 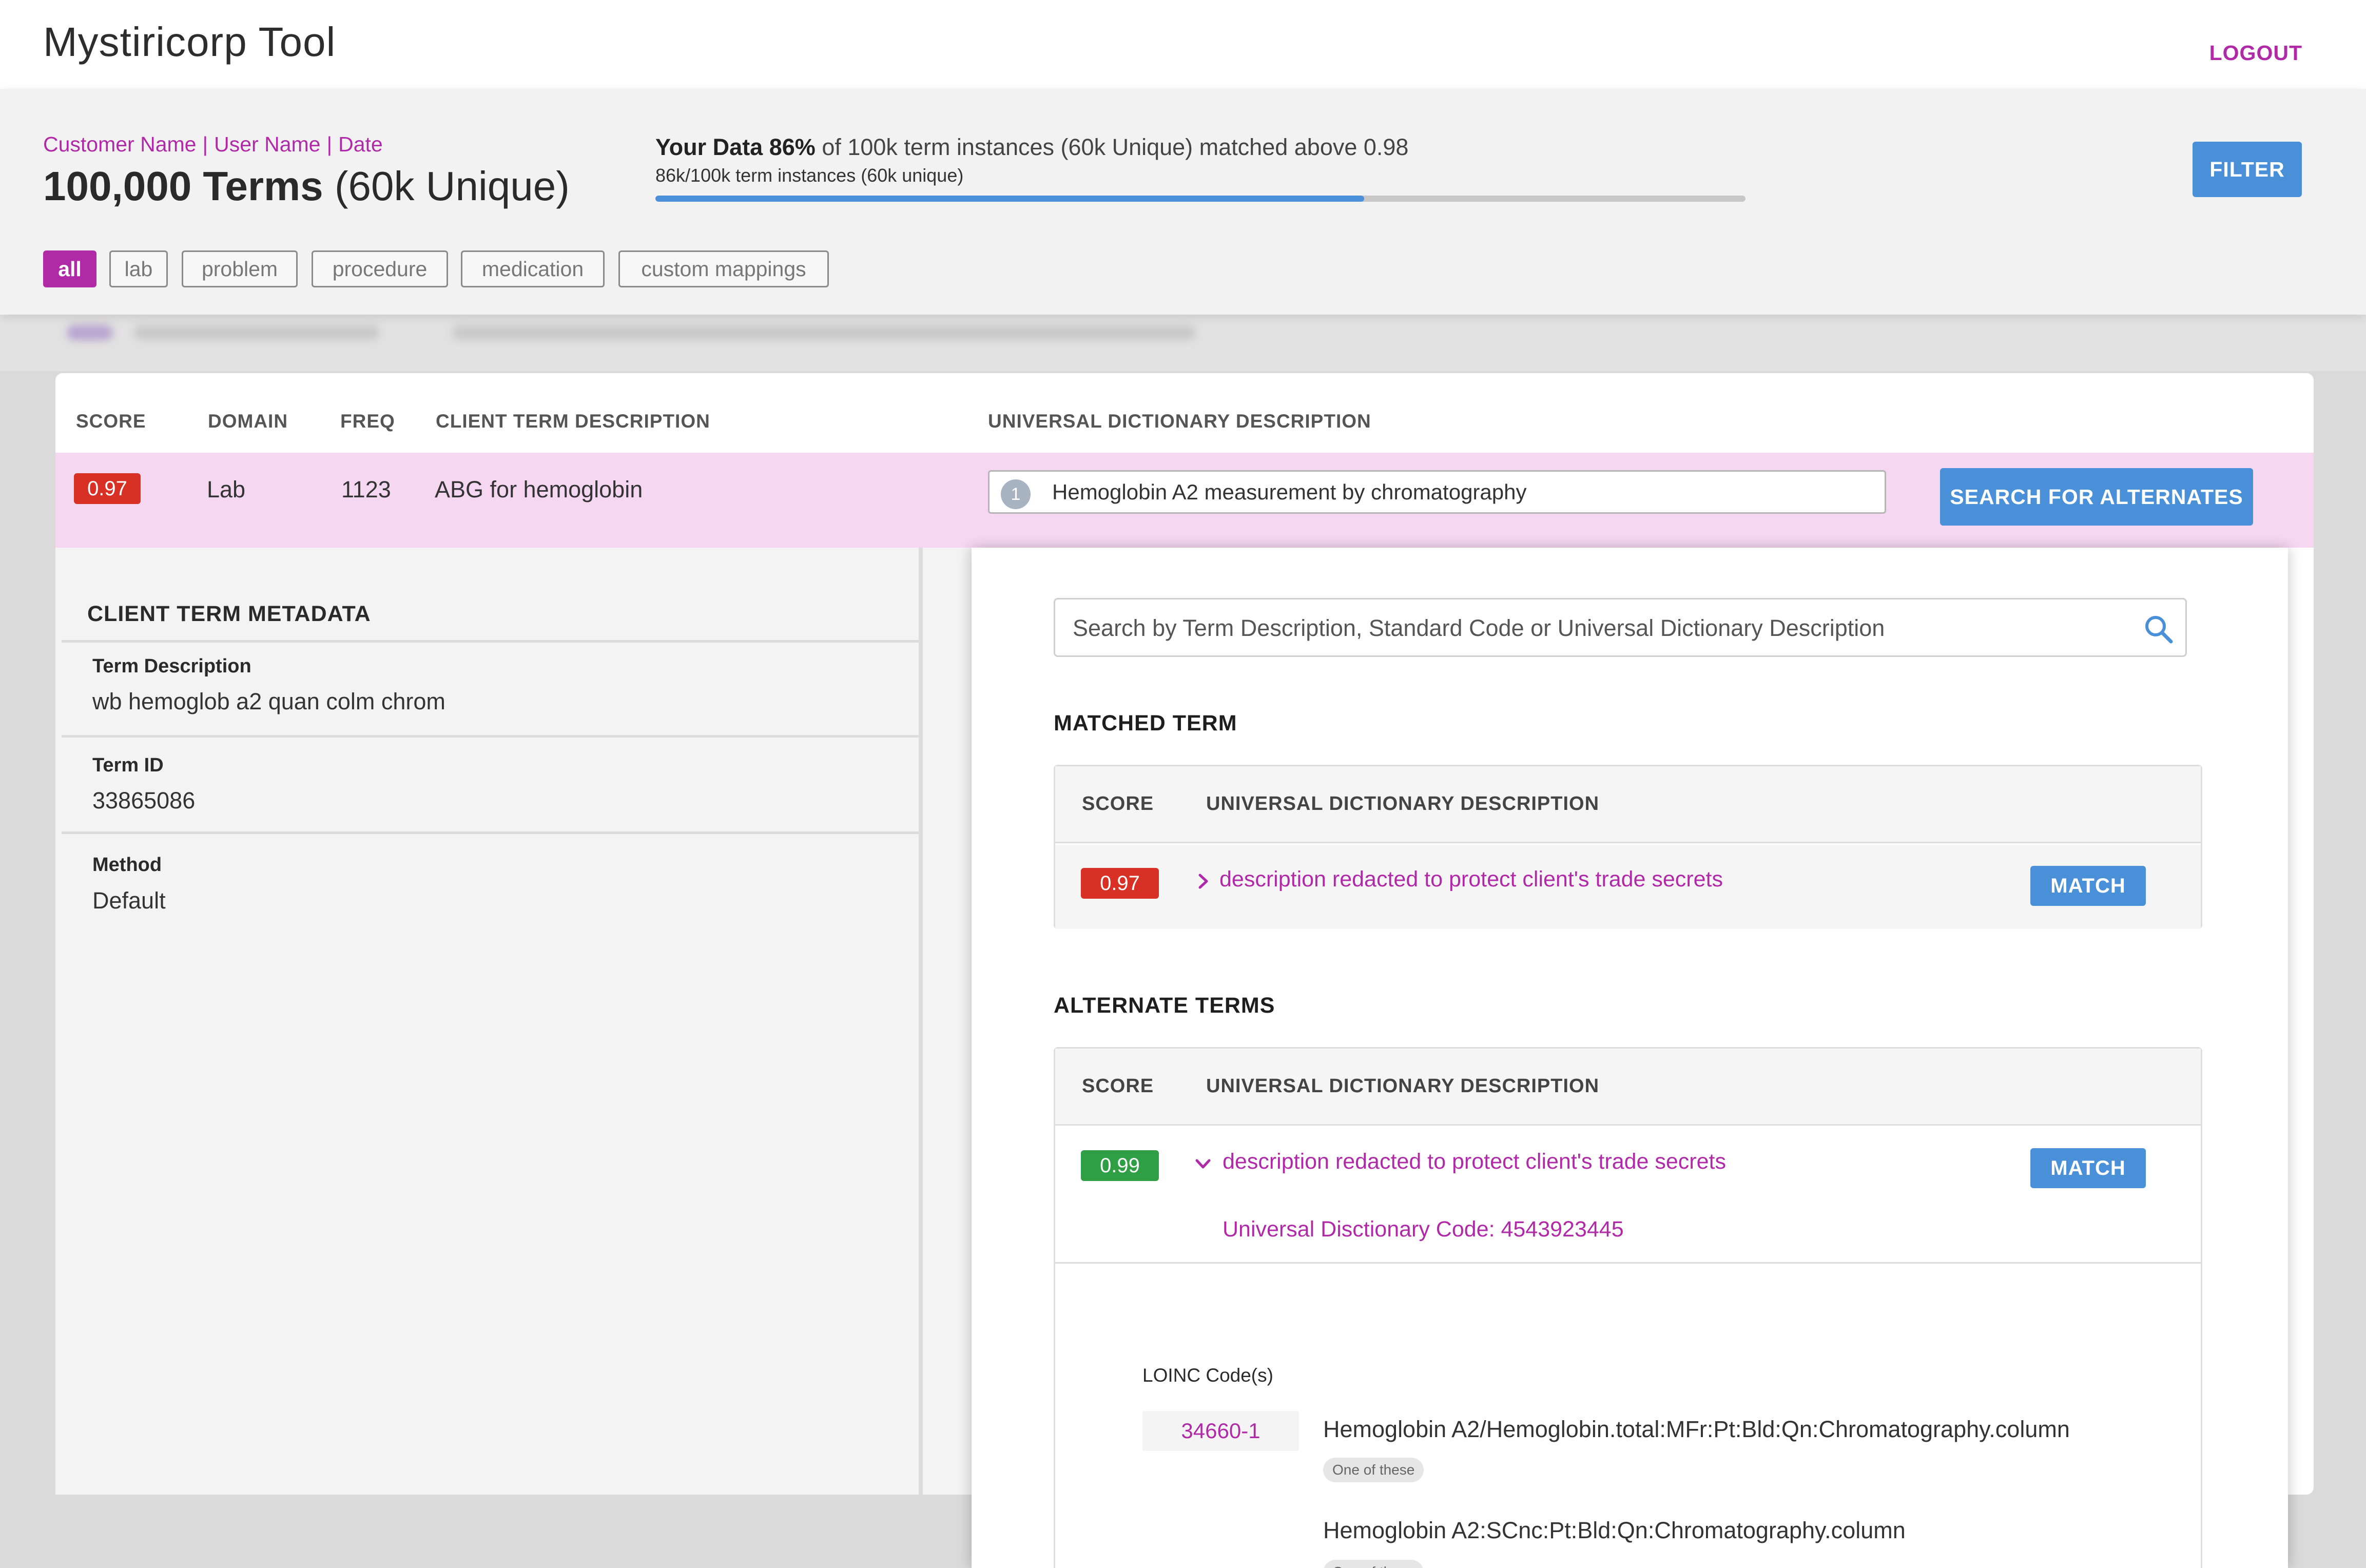 I want to click on app-title: Mystiricorp Tool, so click(x=189, y=42).